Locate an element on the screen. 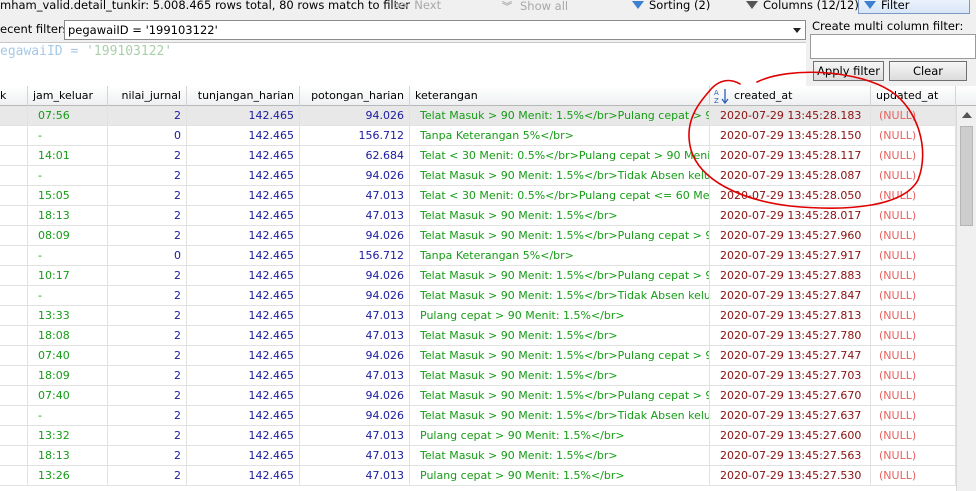  header-idx: k is located at coordinates (14, 96).